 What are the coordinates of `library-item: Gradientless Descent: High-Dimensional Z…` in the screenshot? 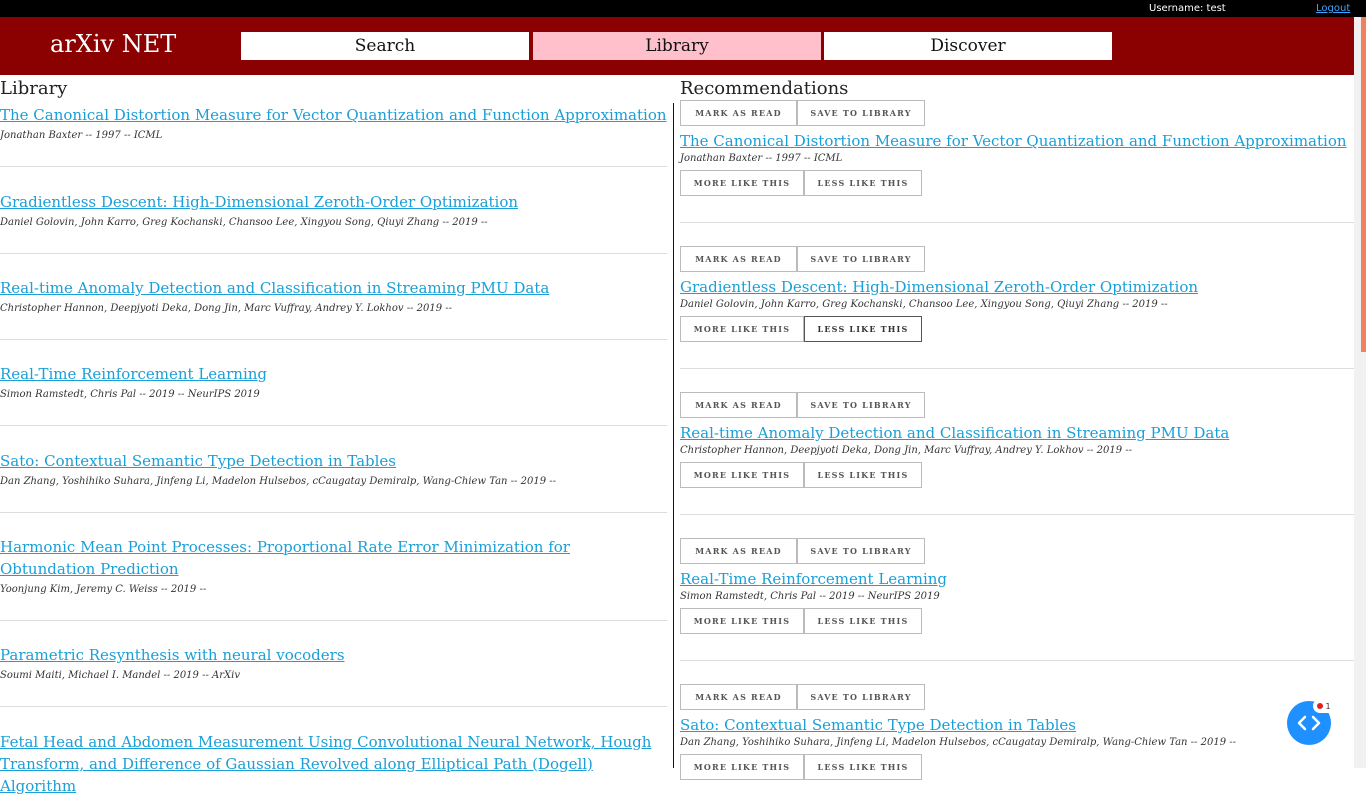 It's located at (333, 209).